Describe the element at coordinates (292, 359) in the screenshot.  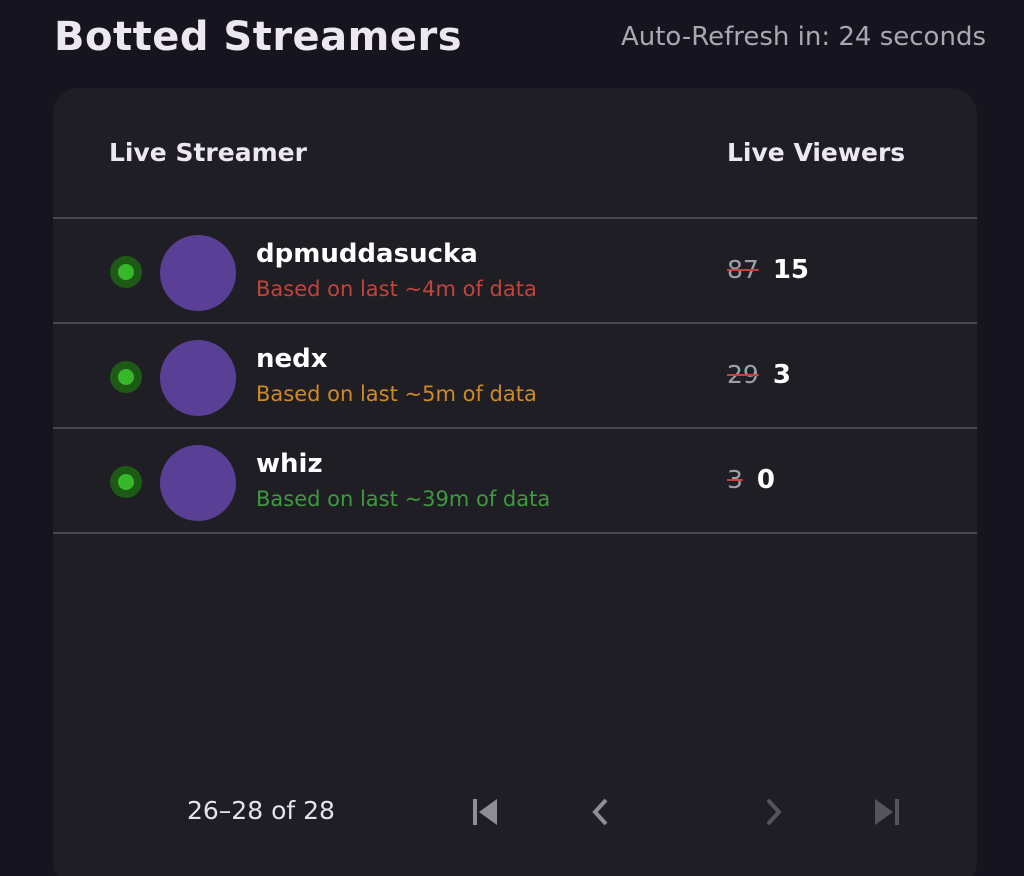
I see `streamer-name: nedx` at that location.